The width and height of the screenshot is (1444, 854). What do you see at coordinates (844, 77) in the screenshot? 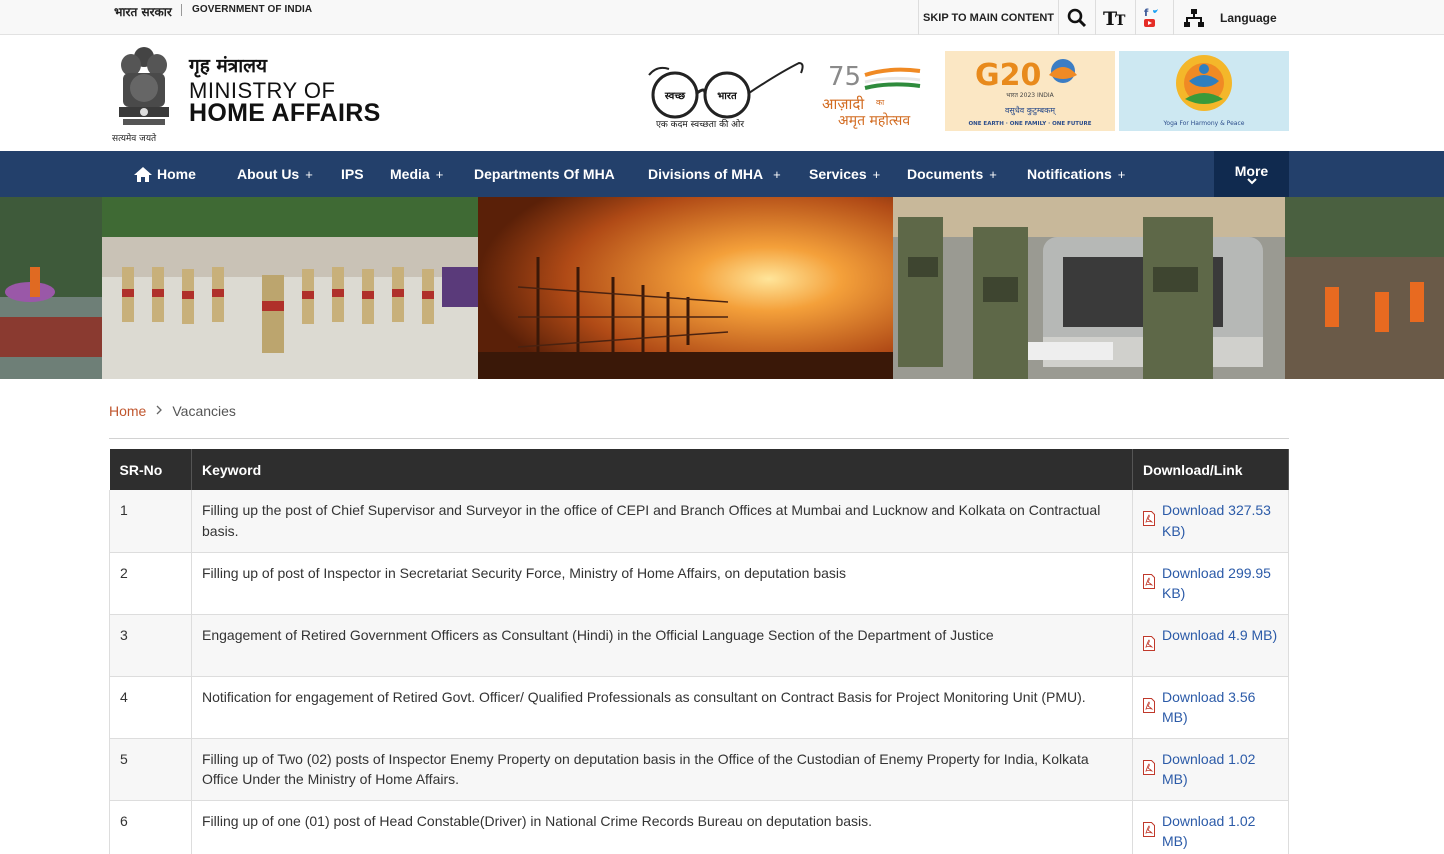
I see `azadi-75-text: 75` at bounding box center [844, 77].